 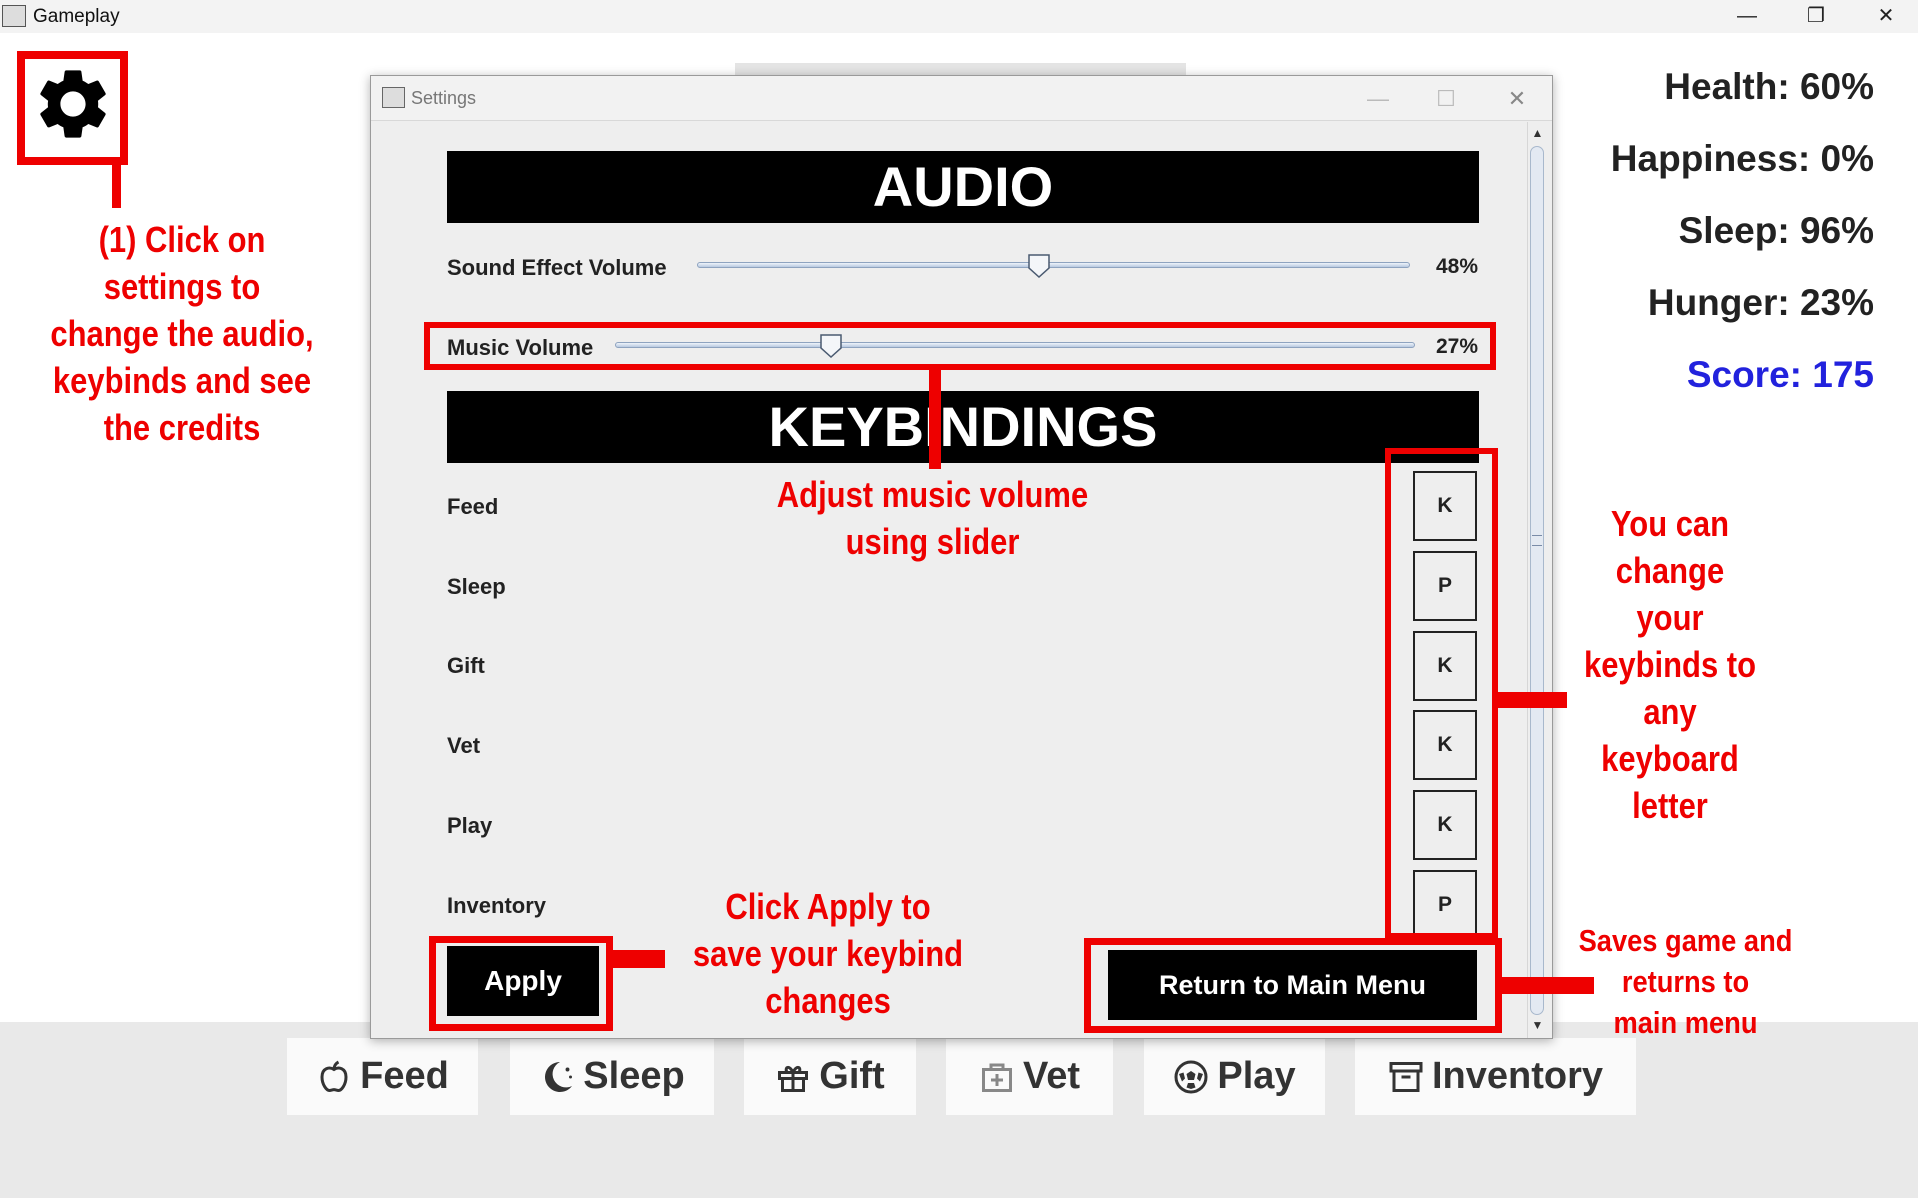 What do you see at coordinates (963, 187) in the screenshot?
I see `audio-heading: AUDIO` at bounding box center [963, 187].